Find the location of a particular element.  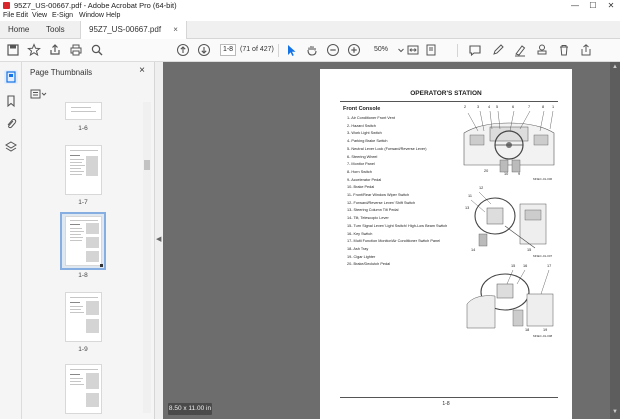

menu-view: View is located at coordinates (39, 16).